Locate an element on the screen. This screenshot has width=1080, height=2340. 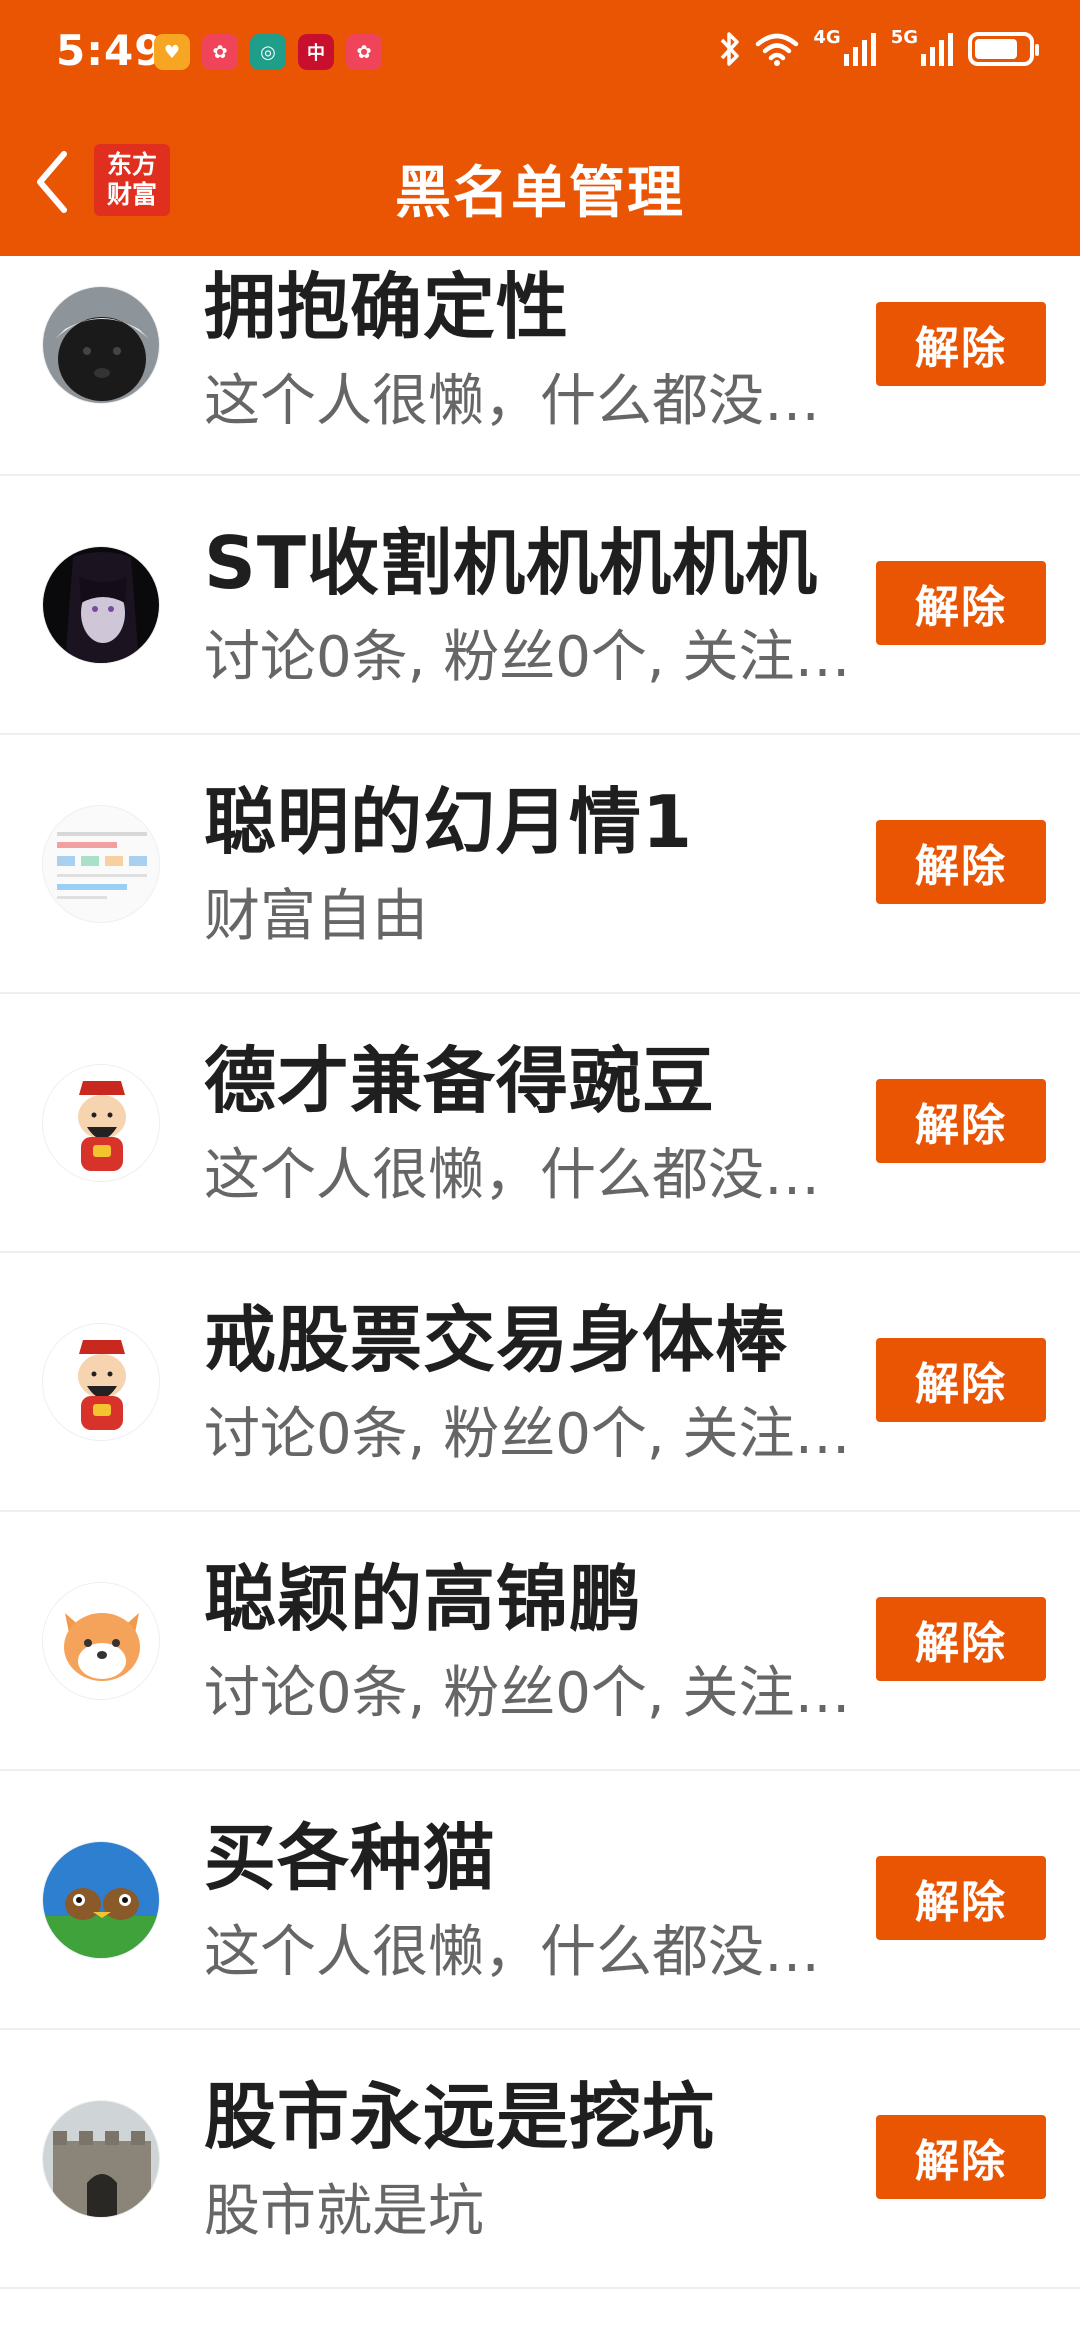
list-item: 买各种猫 这个人很懒，什么都没有留下 解除 is located at coordinates (540, 1900).